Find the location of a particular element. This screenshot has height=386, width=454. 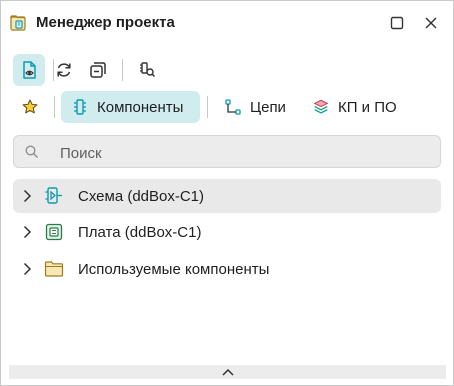

refresh-icon is located at coordinates (64, 70).